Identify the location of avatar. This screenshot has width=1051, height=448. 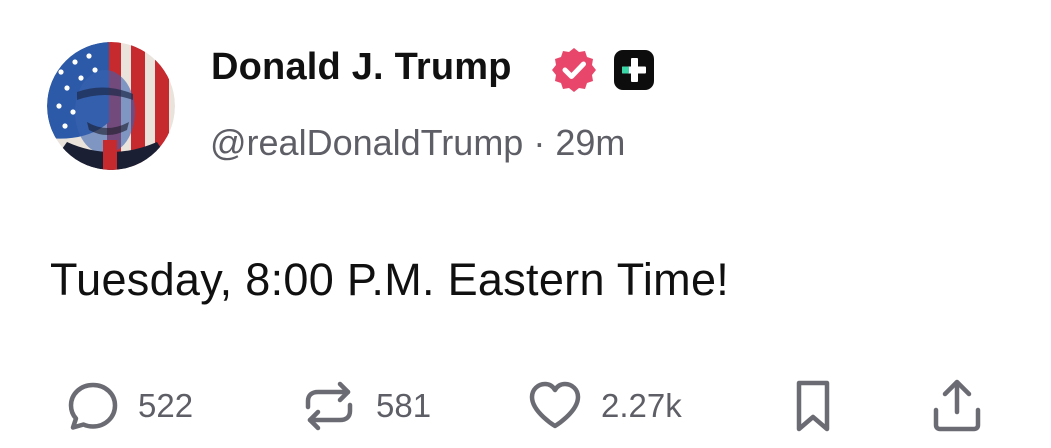
(111, 106).